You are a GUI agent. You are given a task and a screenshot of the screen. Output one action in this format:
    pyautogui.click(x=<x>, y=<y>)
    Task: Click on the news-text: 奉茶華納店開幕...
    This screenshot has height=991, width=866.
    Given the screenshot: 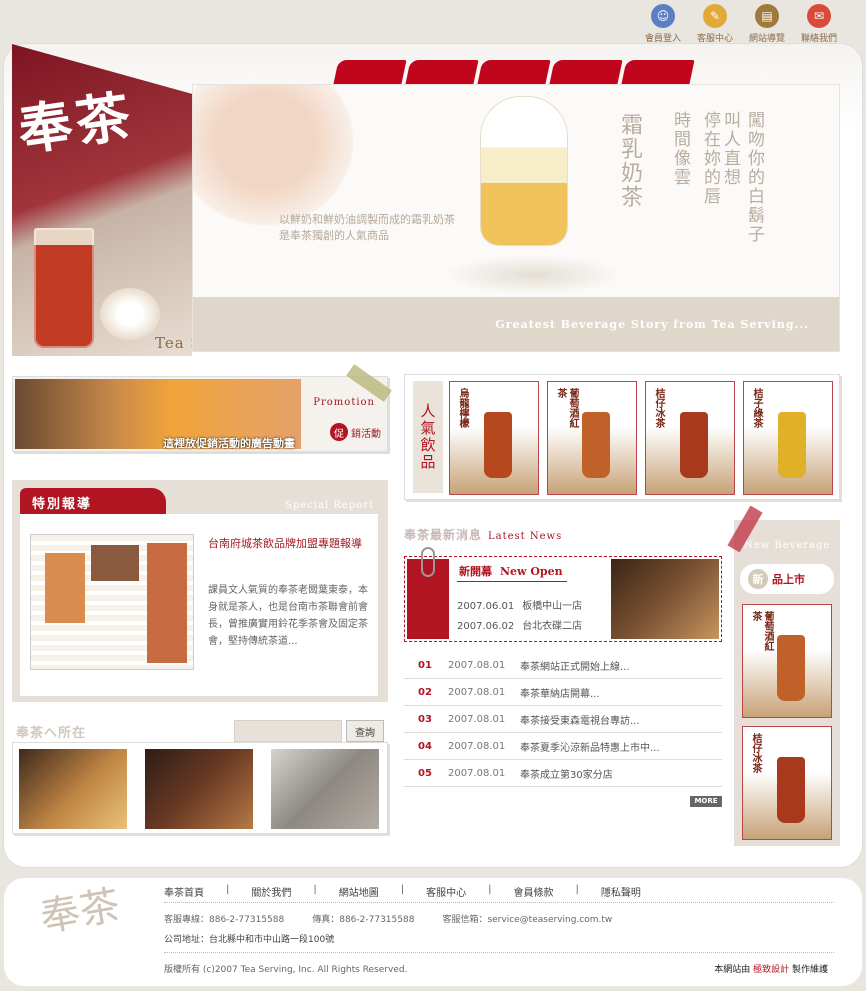 What is the action you would take?
    pyautogui.click(x=560, y=694)
    